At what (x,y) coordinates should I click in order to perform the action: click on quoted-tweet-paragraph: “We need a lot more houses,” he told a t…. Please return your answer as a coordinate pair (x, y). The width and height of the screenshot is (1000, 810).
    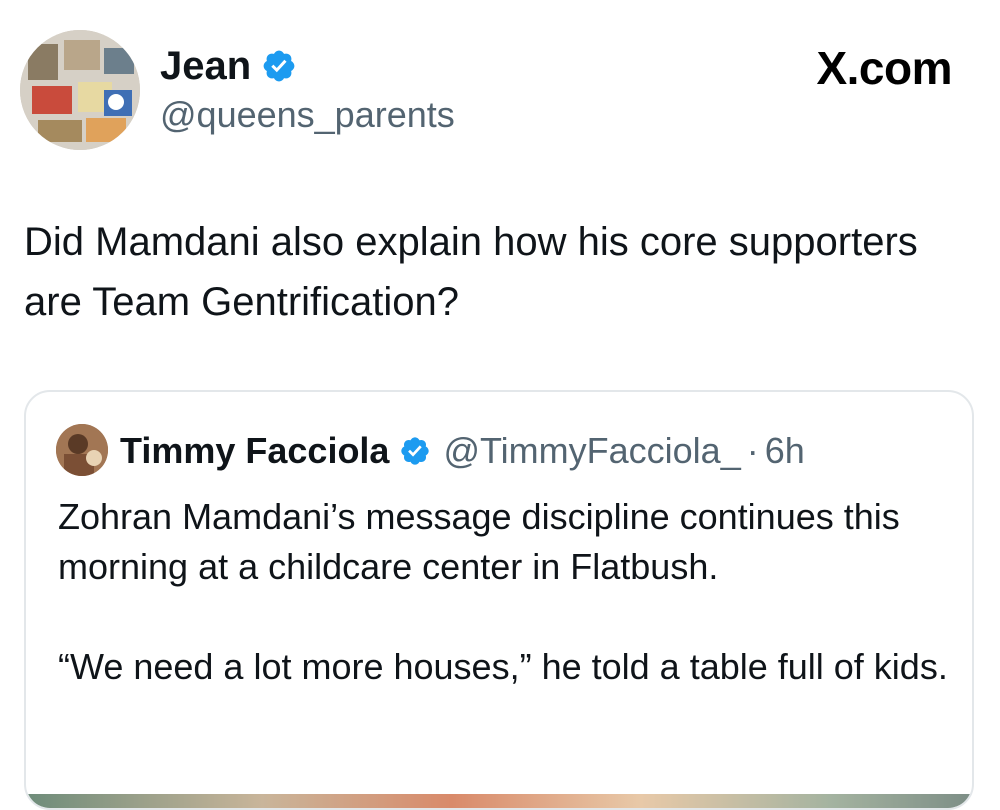
    Looking at the image, I should click on (503, 666).